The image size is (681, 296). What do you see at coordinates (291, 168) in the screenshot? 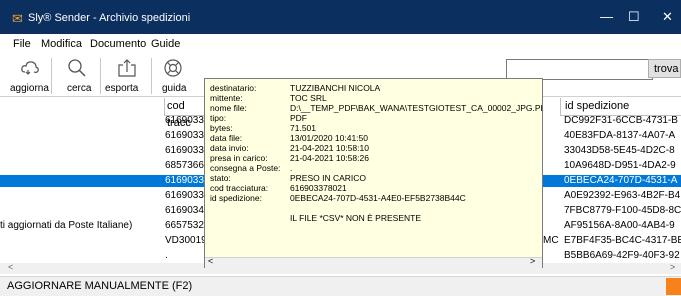
I see `field-value: .` at bounding box center [291, 168].